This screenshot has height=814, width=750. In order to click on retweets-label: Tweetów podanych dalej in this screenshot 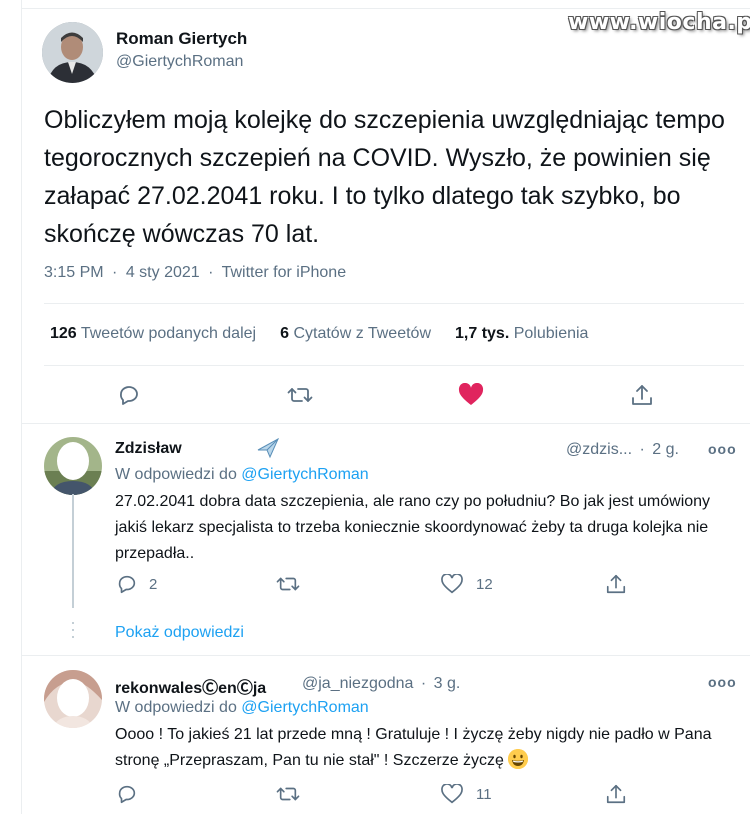, I will do `click(168, 333)`.